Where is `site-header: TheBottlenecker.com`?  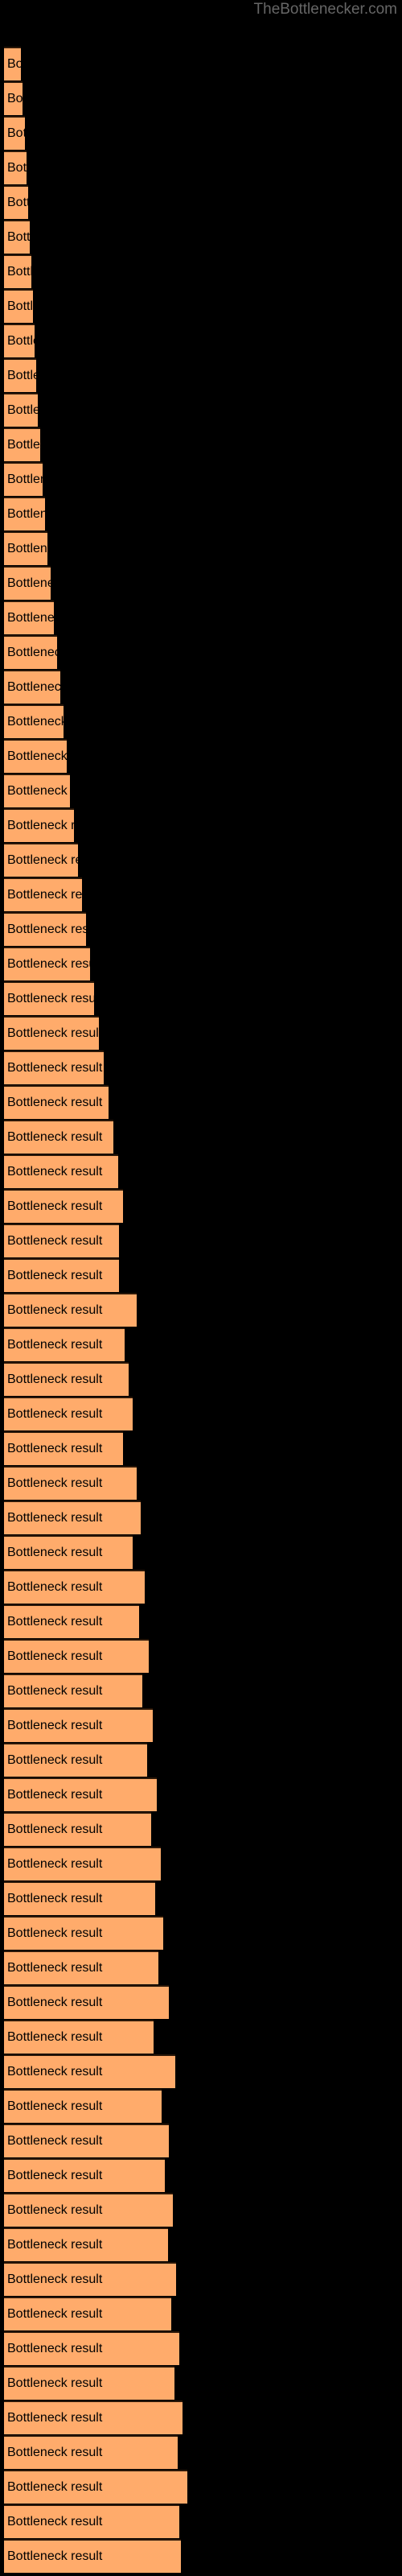 site-header: TheBottlenecker.com is located at coordinates (201, 10).